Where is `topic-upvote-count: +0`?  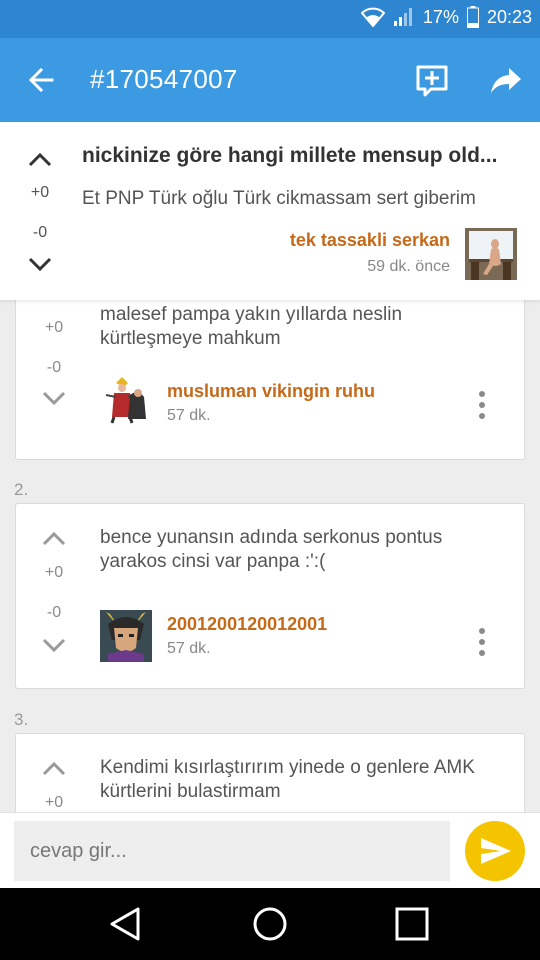
topic-upvote-count: +0 is located at coordinates (40, 192).